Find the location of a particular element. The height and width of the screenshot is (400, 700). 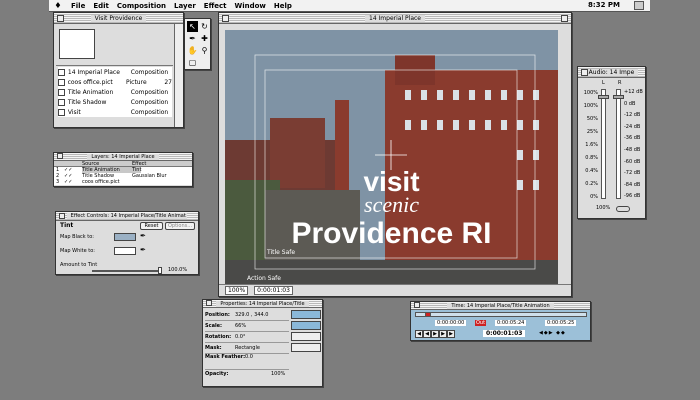

right-scale-tick: -60 dB is located at coordinates (632, 161).